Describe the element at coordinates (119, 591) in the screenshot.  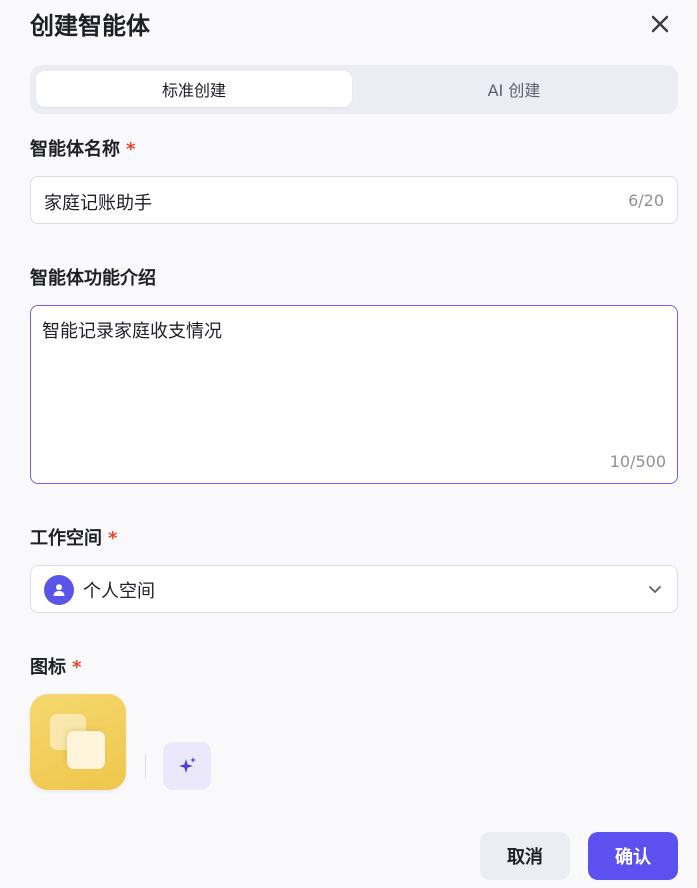
I see `workspace-value: 个人空间` at that location.